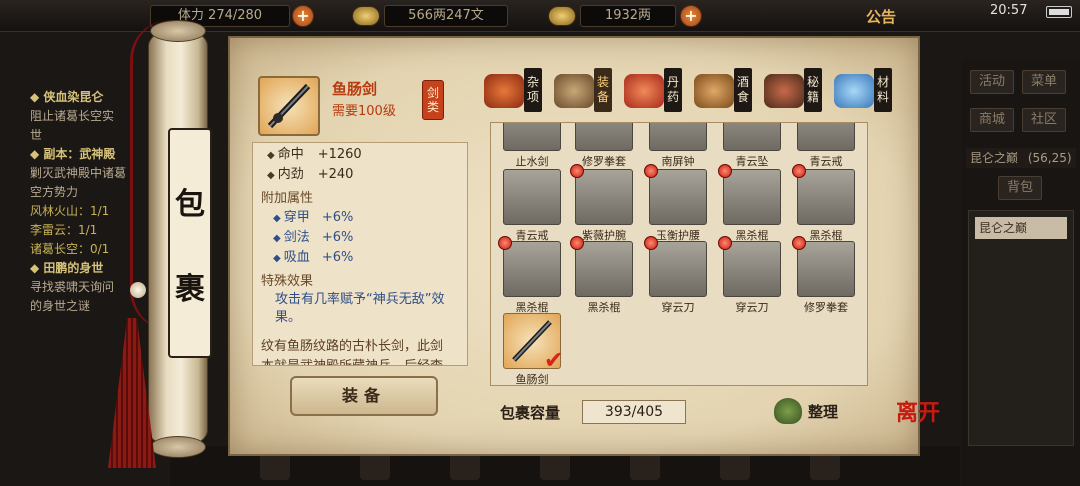 The width and height of the screenshot is (1080, 486). I want to click on equip-button: 装备, so click(364, 396).